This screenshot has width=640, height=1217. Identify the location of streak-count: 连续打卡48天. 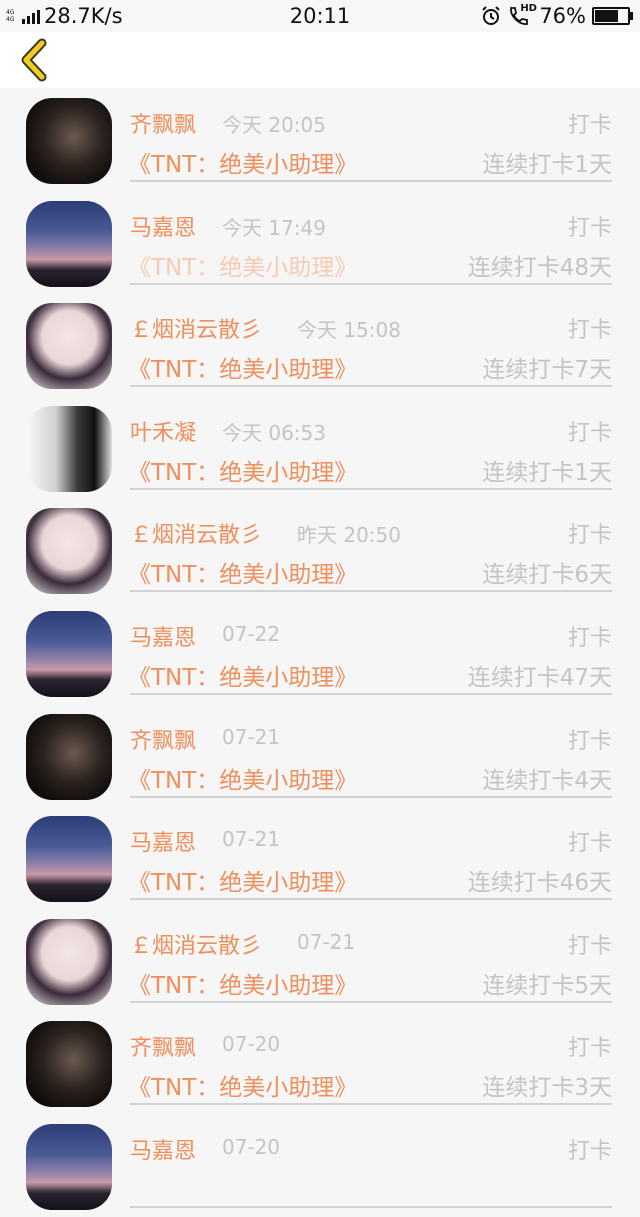
(539, 267).